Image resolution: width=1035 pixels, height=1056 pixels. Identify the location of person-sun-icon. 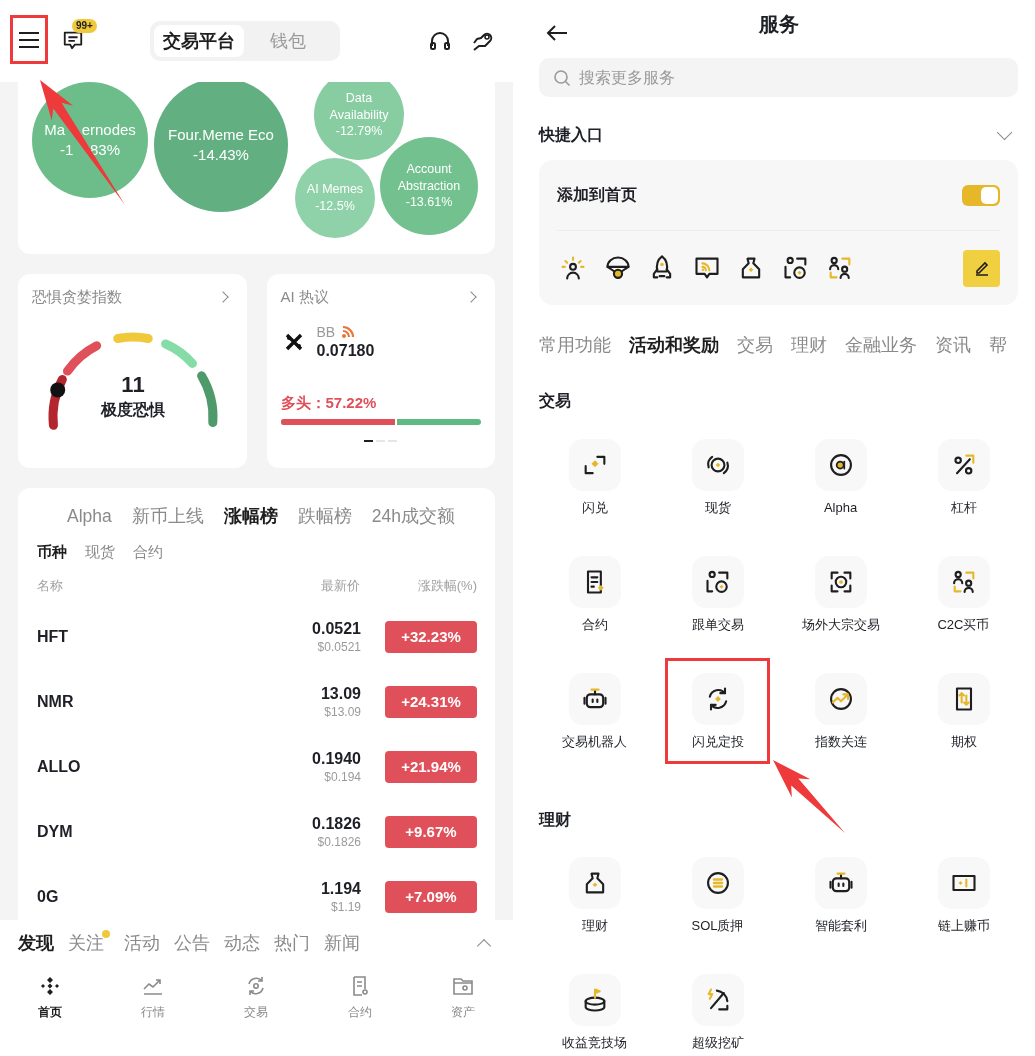
(573, 268).